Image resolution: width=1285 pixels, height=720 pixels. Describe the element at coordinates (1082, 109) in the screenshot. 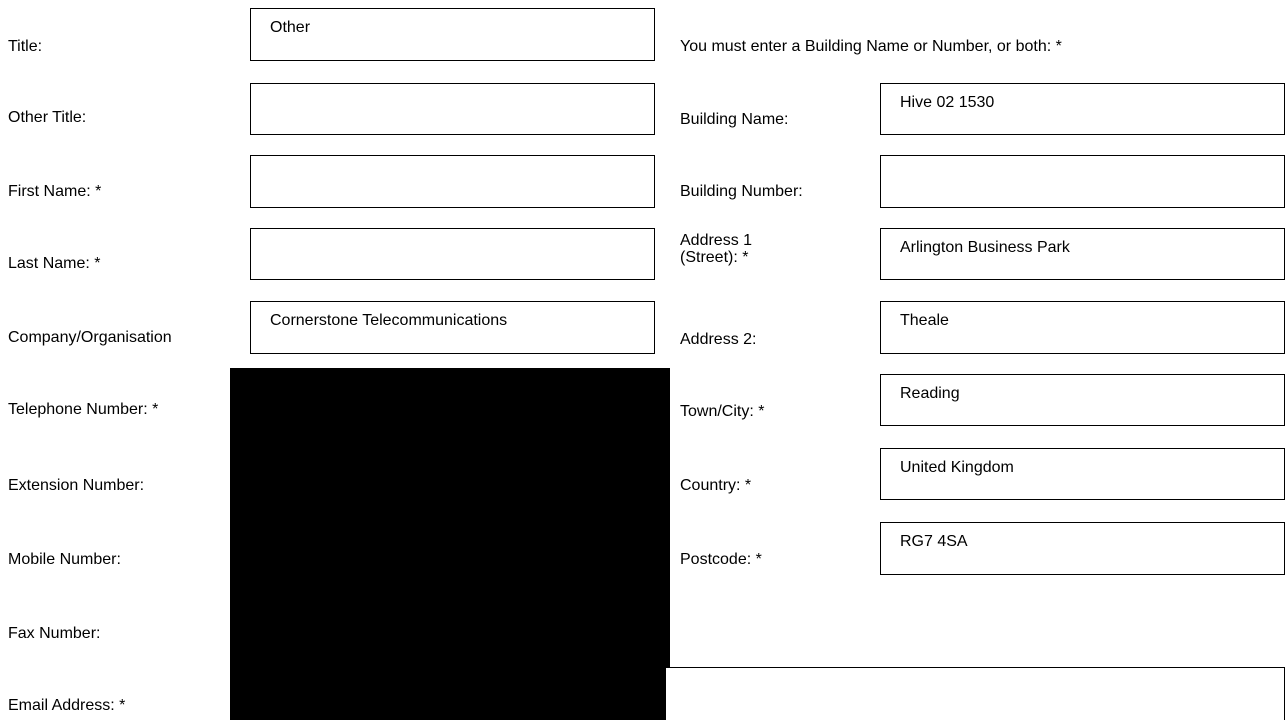

I see `building-name-field: Hive 02 1530` at that location.